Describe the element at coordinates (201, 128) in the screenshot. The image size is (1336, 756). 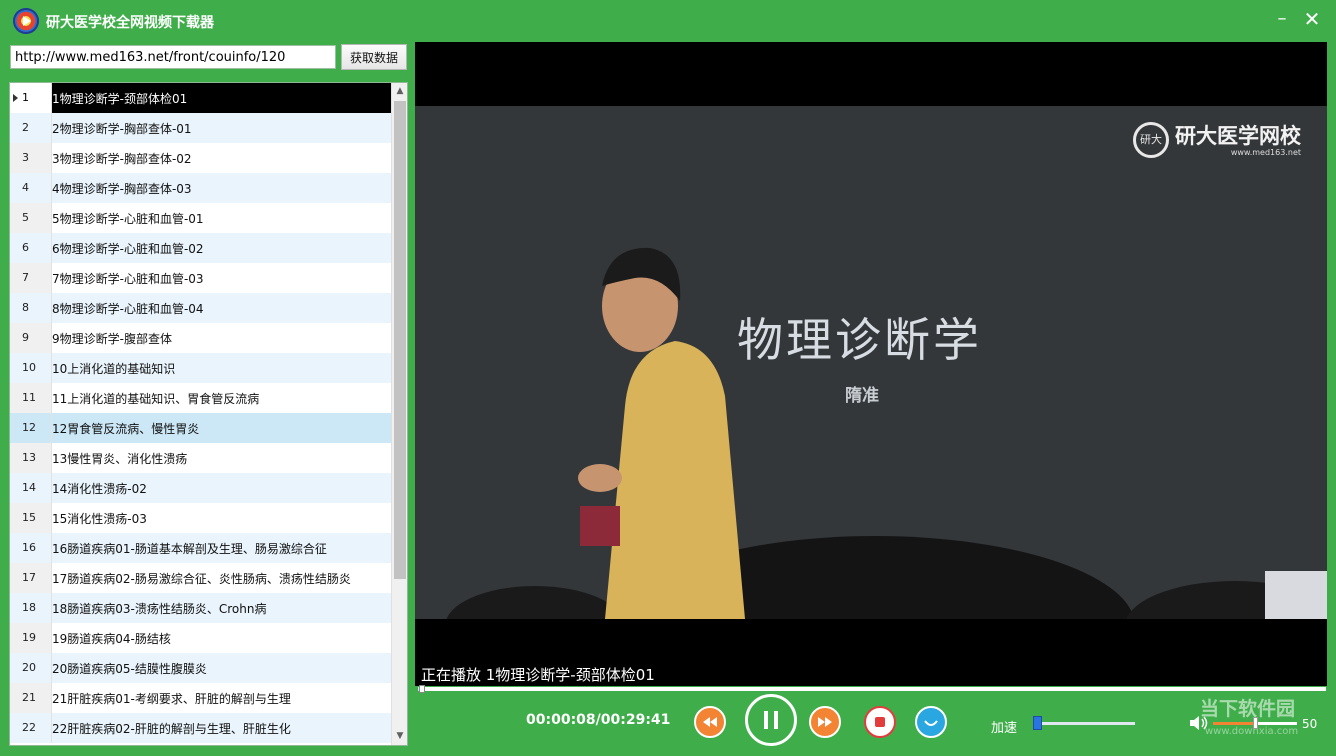
I see `list-item: 2 2物理诊断学-胸部查体-01` at that location.